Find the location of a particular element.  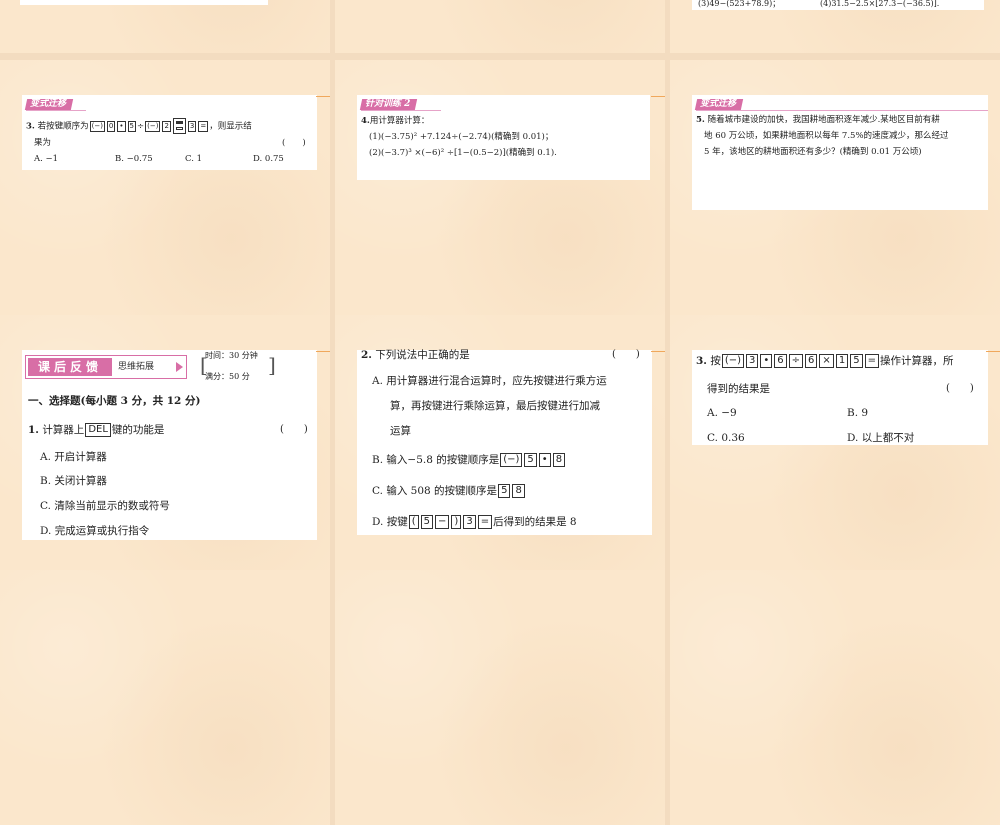

question-4-part2: (2)(−3.7)³ ×(−6)² ÷[1−(0.5−2)](精确到 0.1). is located at coordinates (463, 153).